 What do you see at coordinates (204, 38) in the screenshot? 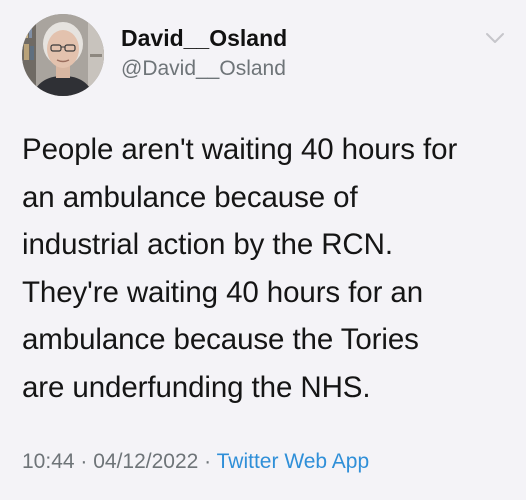
I see `display-name: David__Osland` at bounding box center [204, 38].